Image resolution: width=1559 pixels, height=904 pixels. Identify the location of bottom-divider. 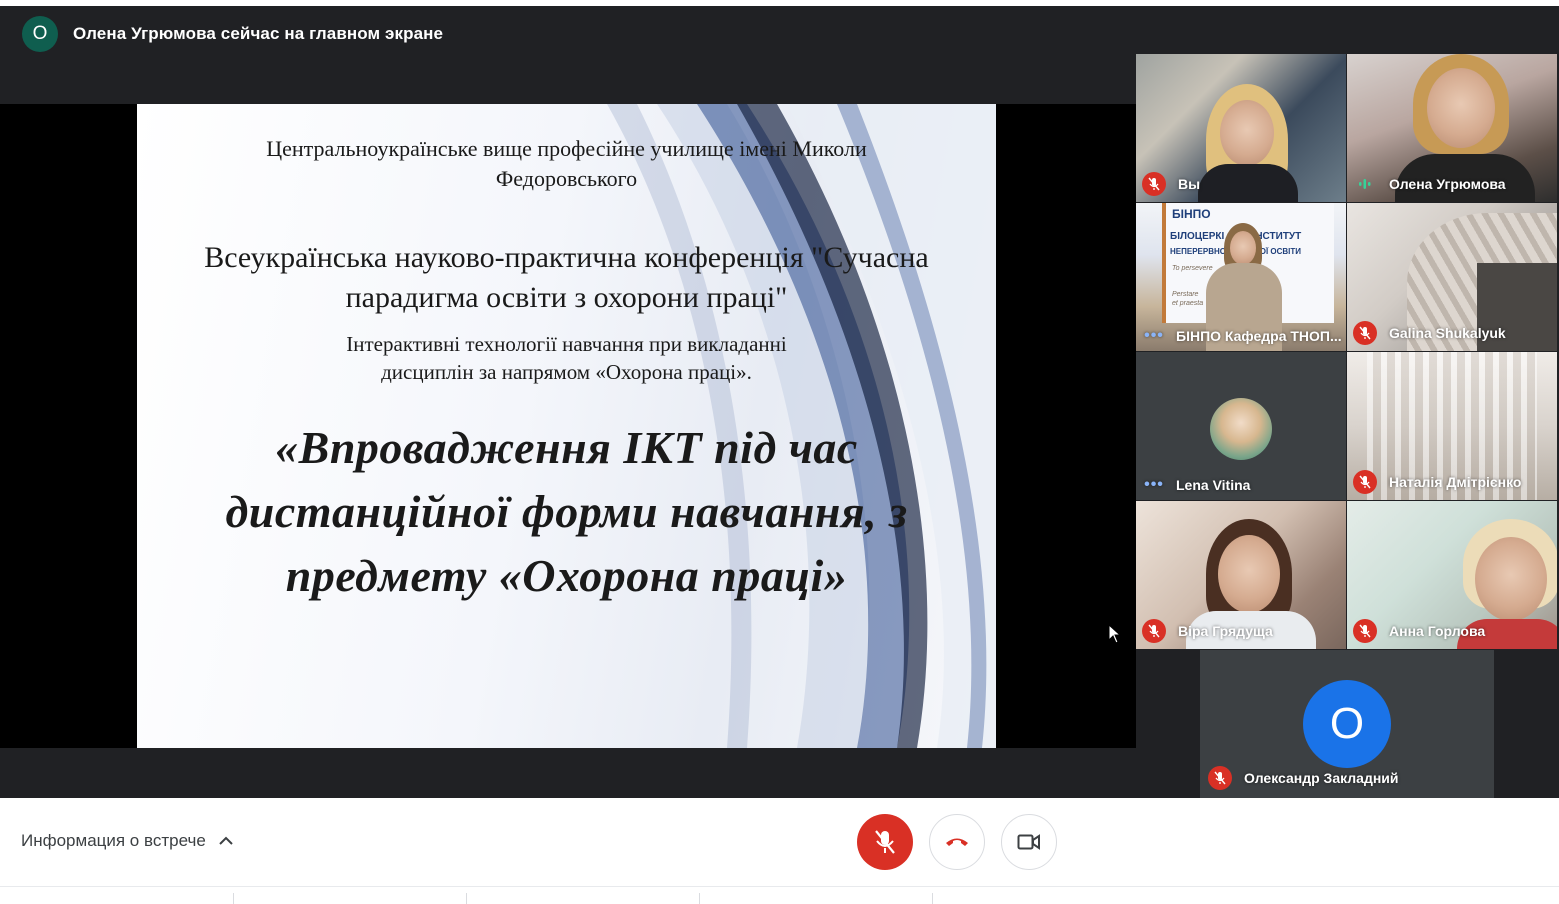
(779, 895).